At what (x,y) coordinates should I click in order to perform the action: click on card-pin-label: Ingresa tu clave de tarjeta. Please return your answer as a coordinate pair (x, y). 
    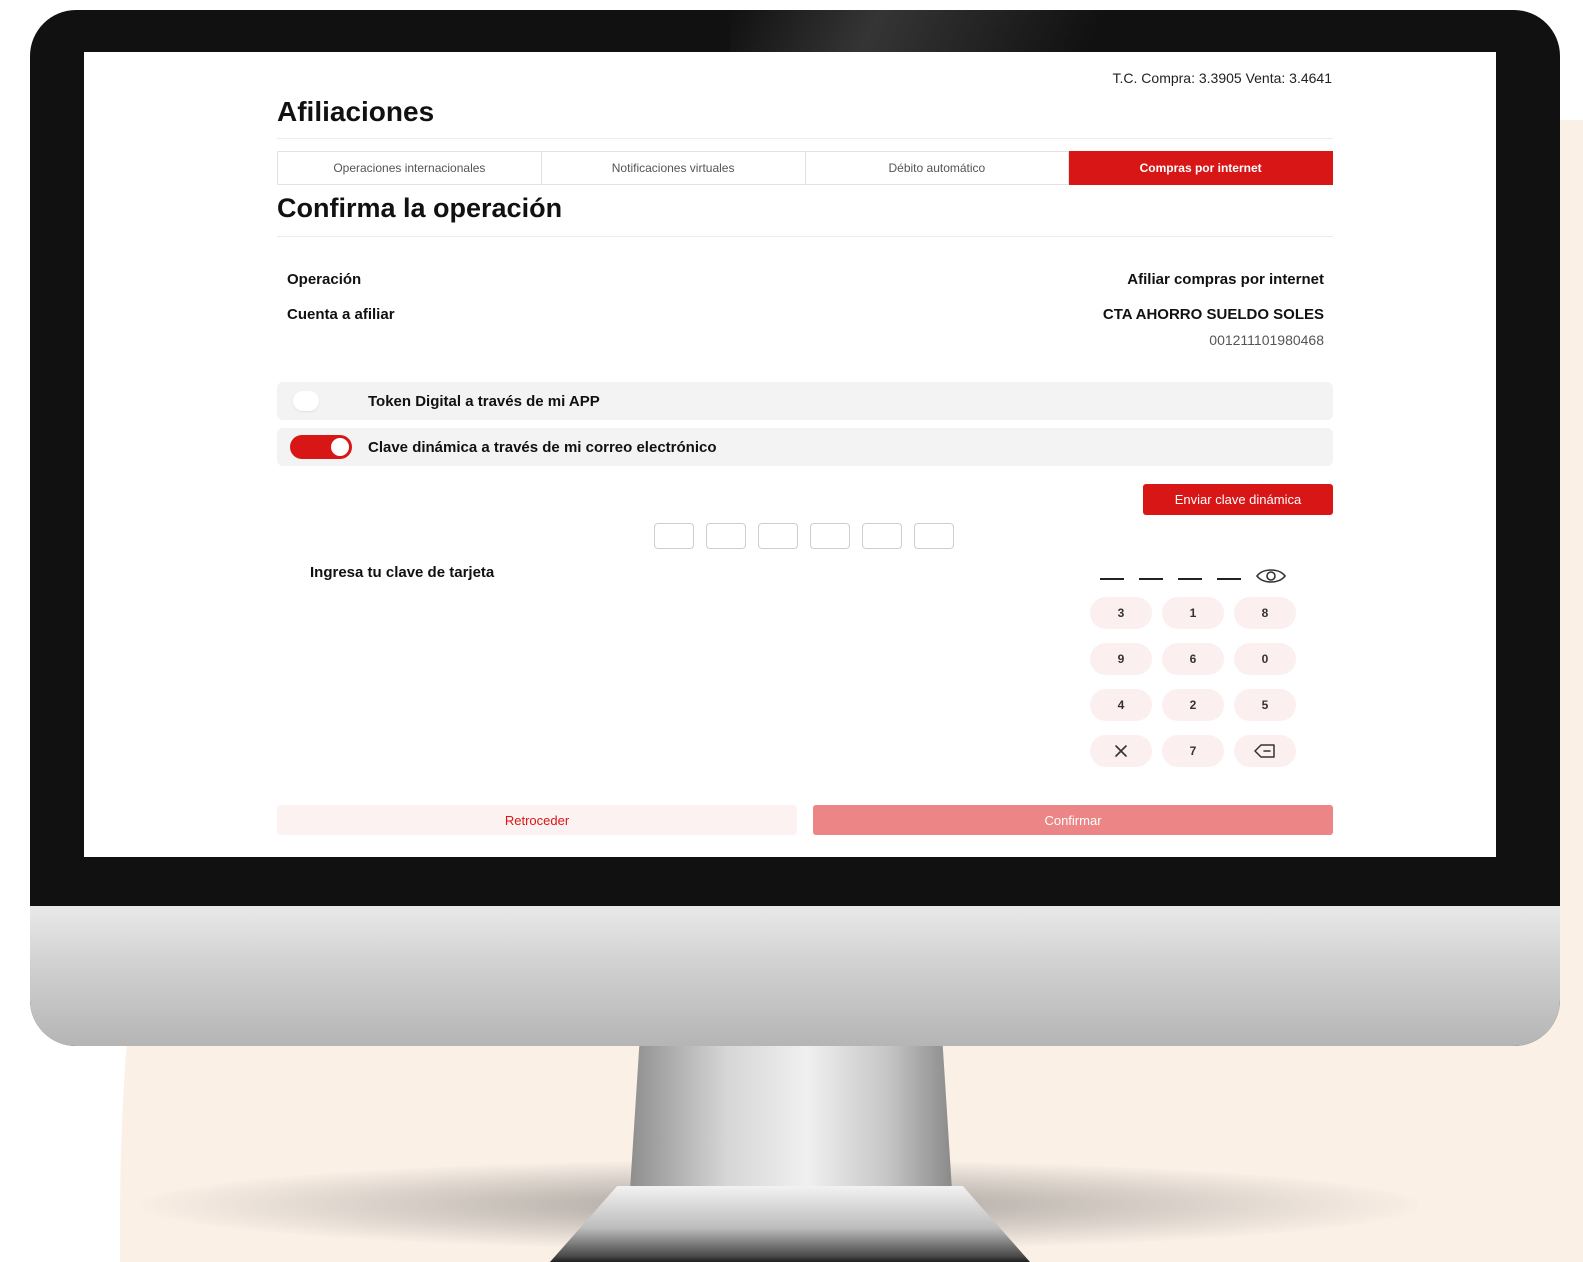
    Looking at the image, I should click on (402, 572).